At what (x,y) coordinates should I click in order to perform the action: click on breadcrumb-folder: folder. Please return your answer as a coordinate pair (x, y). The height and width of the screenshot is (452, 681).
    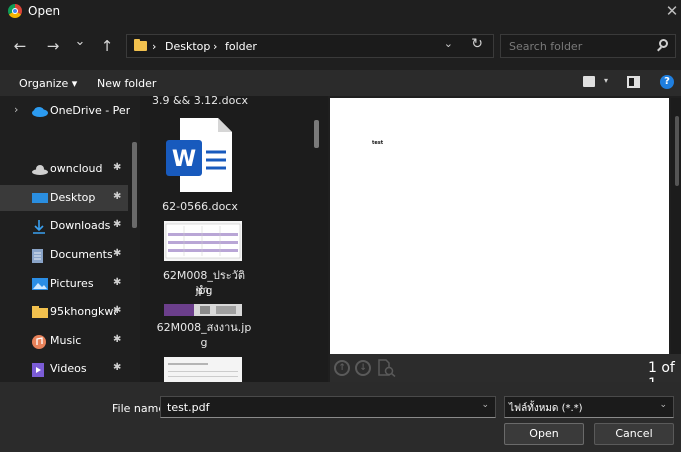
    Looking at the image, I should click on (241, 46).